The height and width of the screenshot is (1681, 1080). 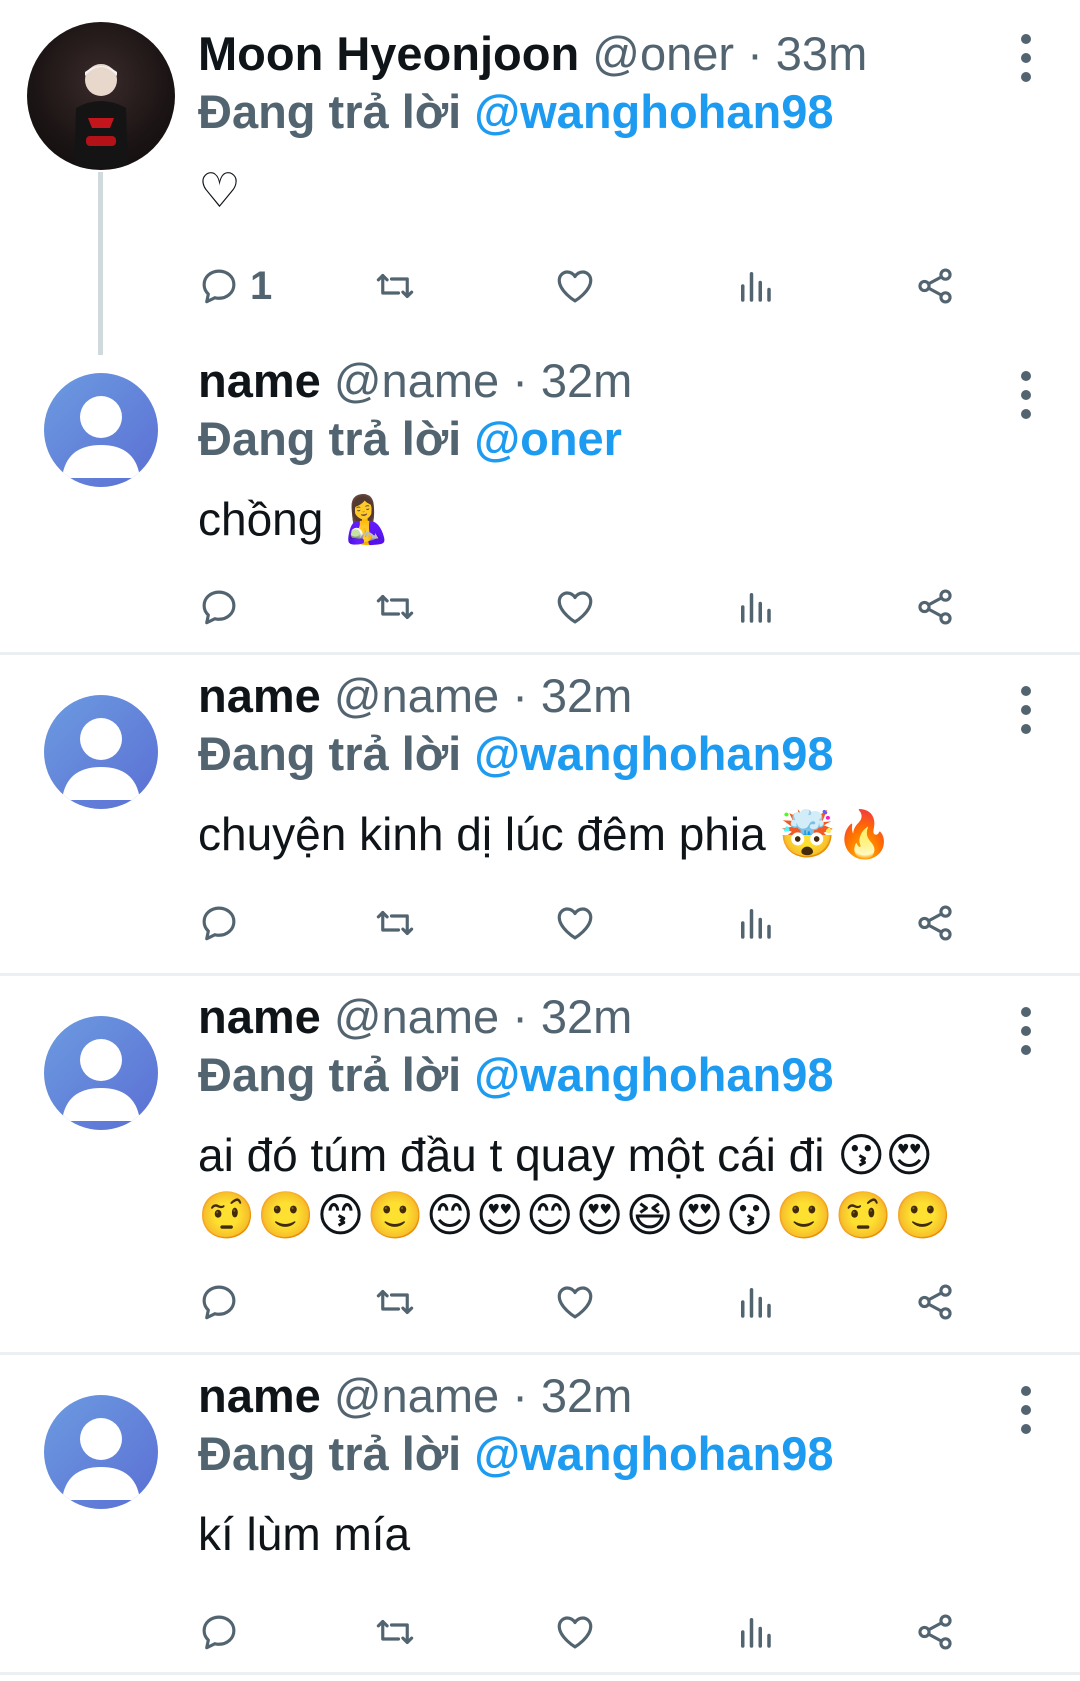 What do you see at coordinates (821, 53) in the screenshot?
I see `timestamp: 33m` at bounding box center [821, 53].